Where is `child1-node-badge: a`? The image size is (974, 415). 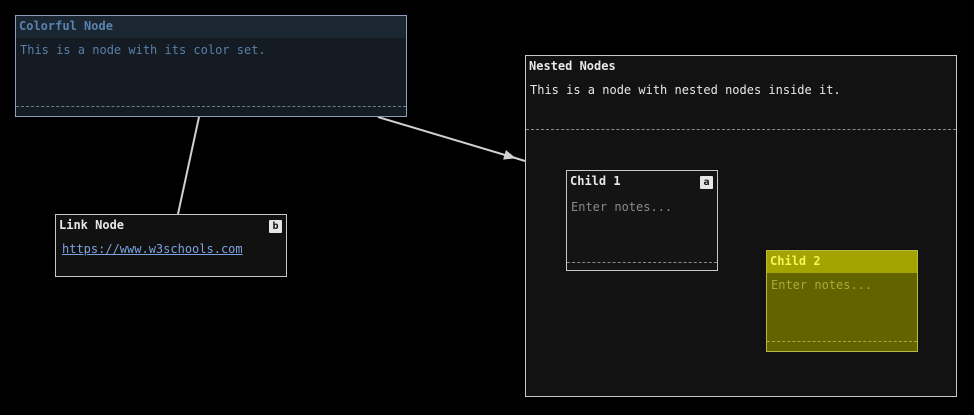
child1-node-badge: a is located at coordinates (706, 182).